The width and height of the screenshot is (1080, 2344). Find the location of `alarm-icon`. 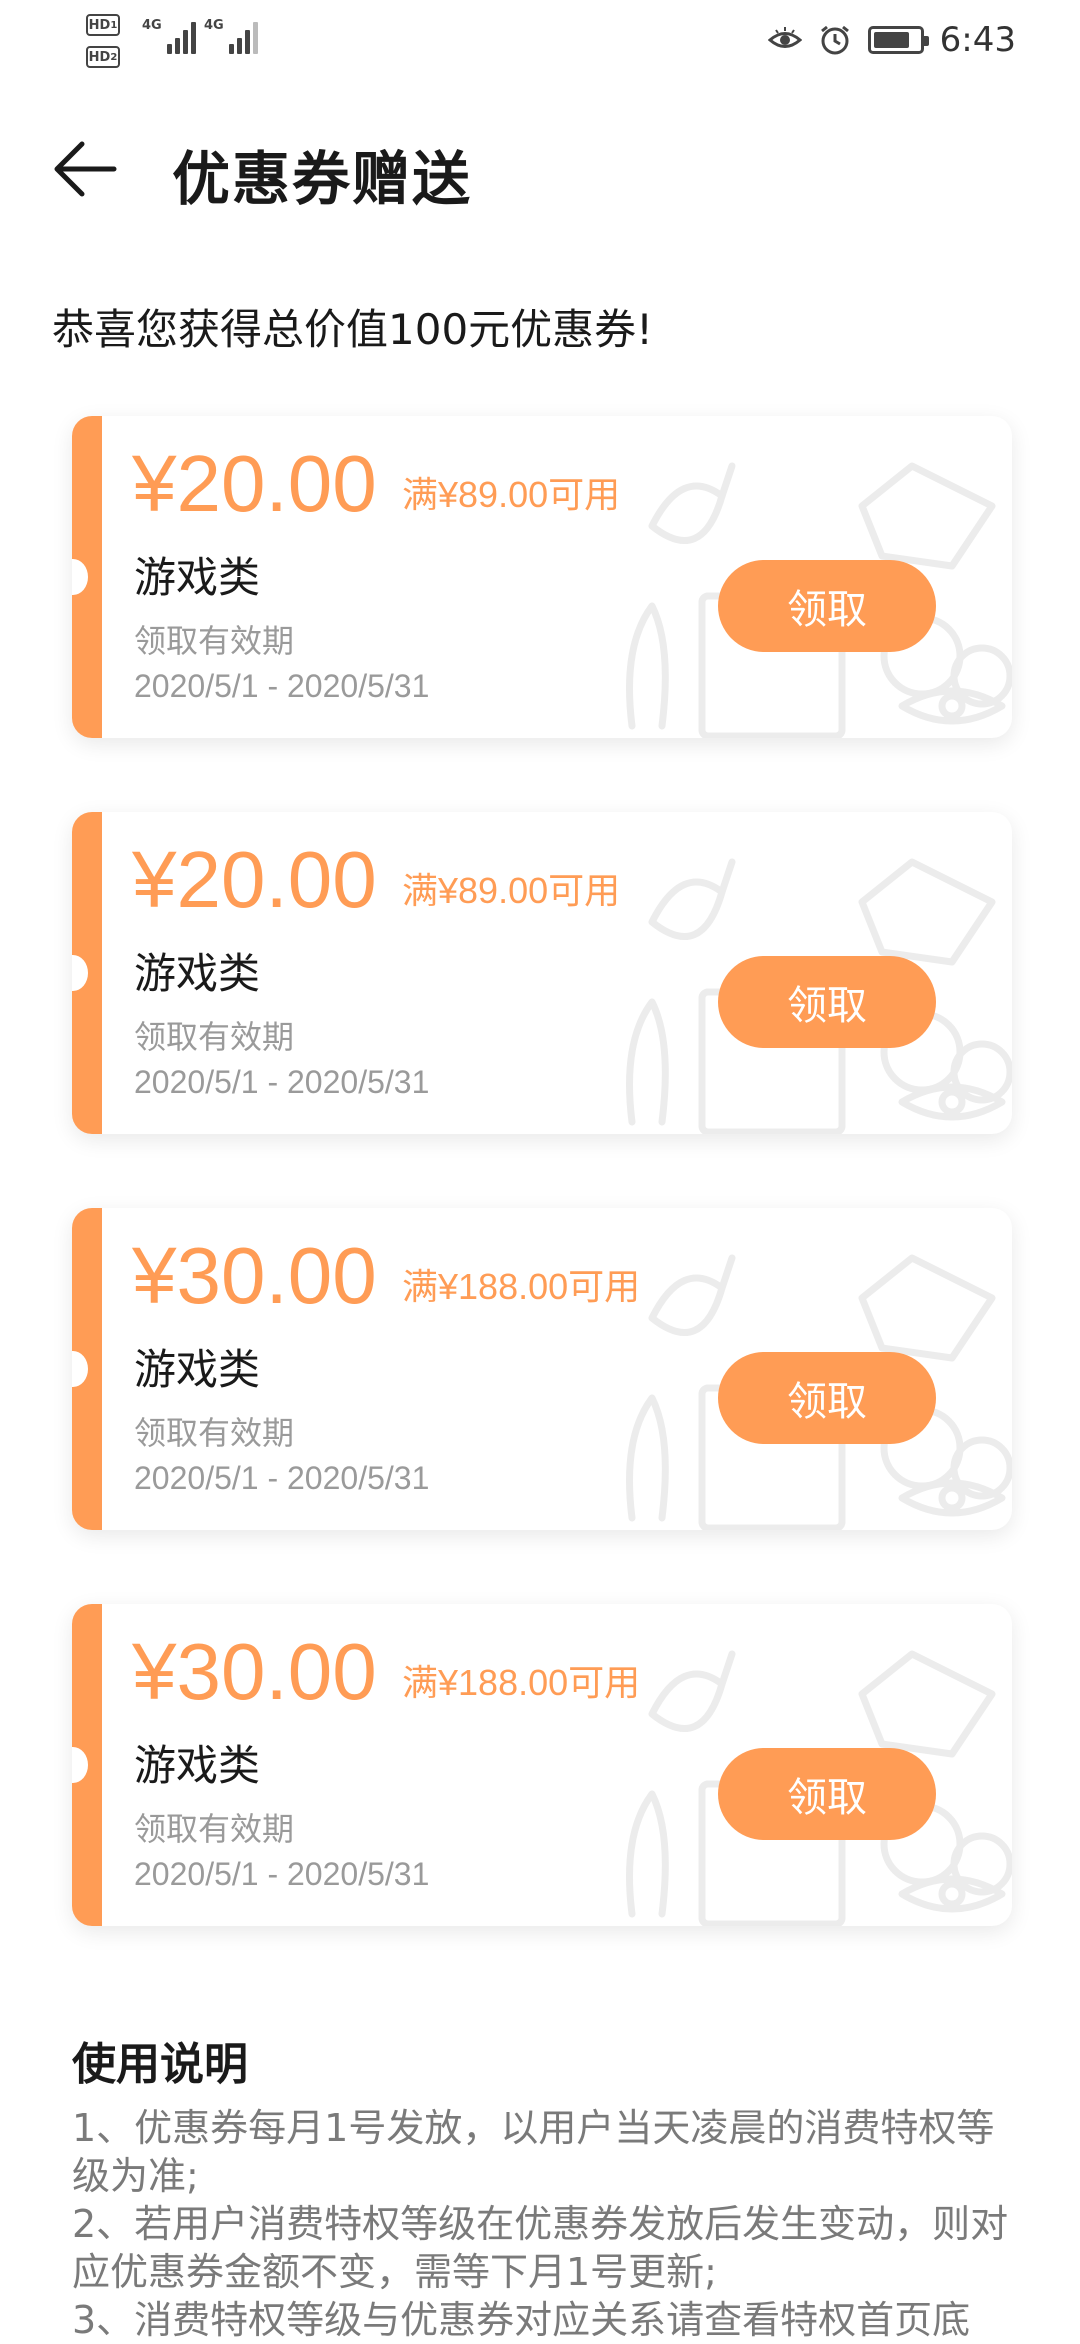

alarm-icon is located at coordinates (835, 40).